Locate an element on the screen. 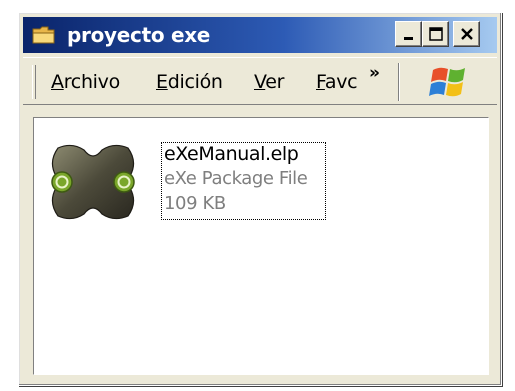 This screenshot has width=515, height=391. menu-favoritos: Favc is located at coordinates (338, 82).